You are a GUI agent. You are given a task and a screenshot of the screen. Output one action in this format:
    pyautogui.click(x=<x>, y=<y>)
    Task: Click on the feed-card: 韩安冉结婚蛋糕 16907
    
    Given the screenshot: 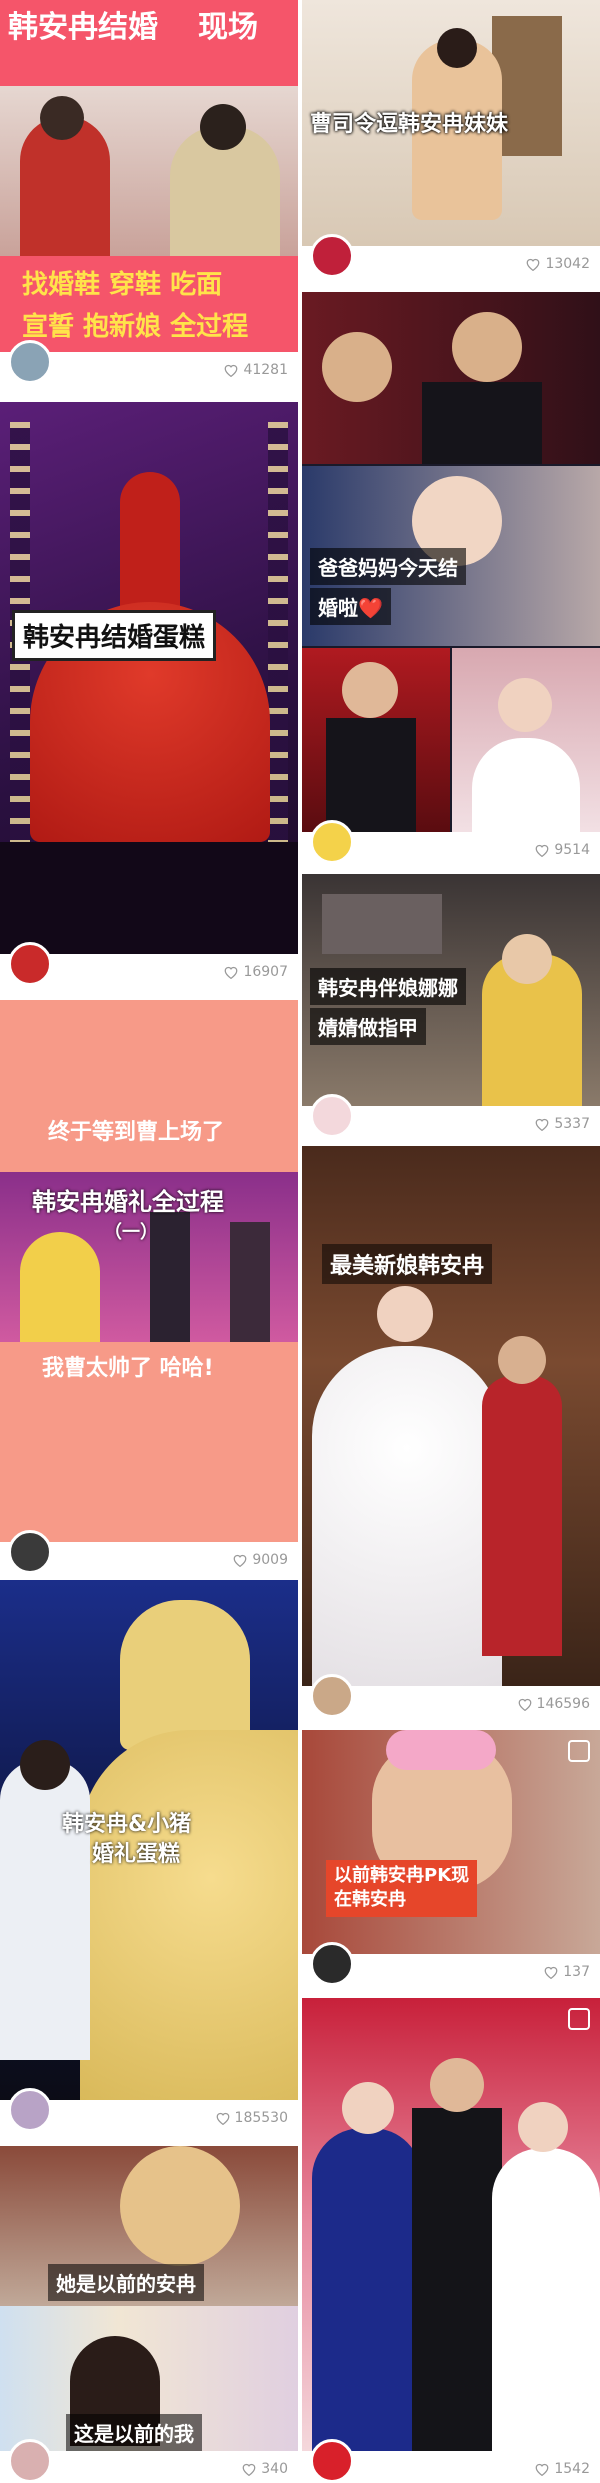 What is the action you would take?
    pyautogui.click(x=149, y=696)
    